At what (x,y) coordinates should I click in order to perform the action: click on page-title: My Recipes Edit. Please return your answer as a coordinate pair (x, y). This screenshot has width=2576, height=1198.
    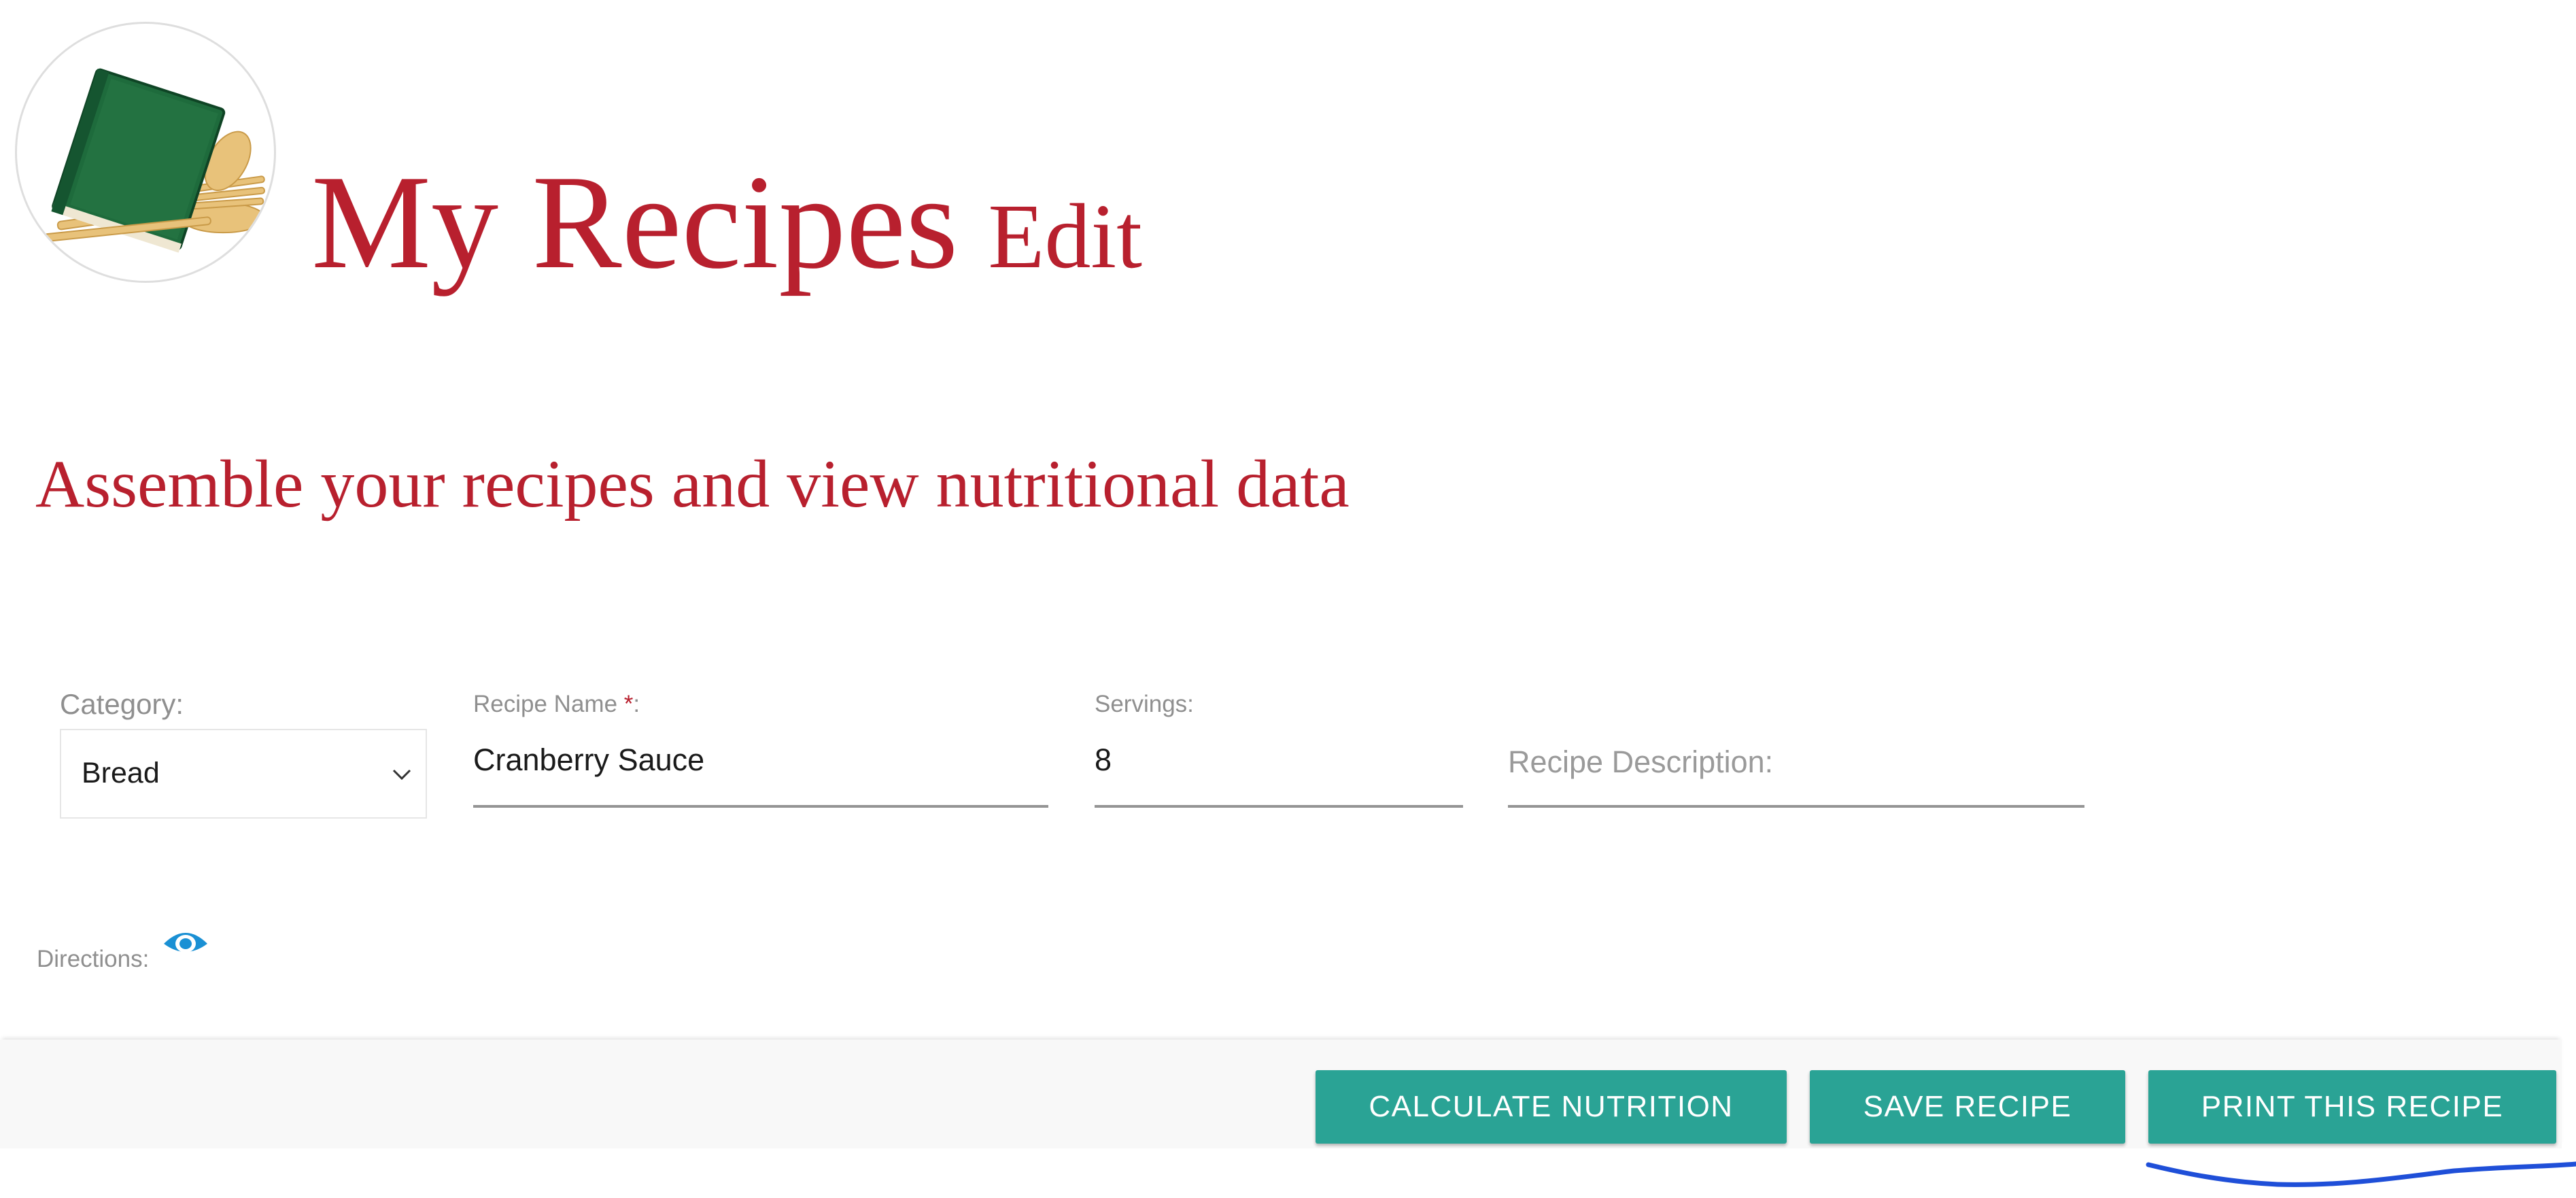
    Looking at the image, I should click on (726, 222).